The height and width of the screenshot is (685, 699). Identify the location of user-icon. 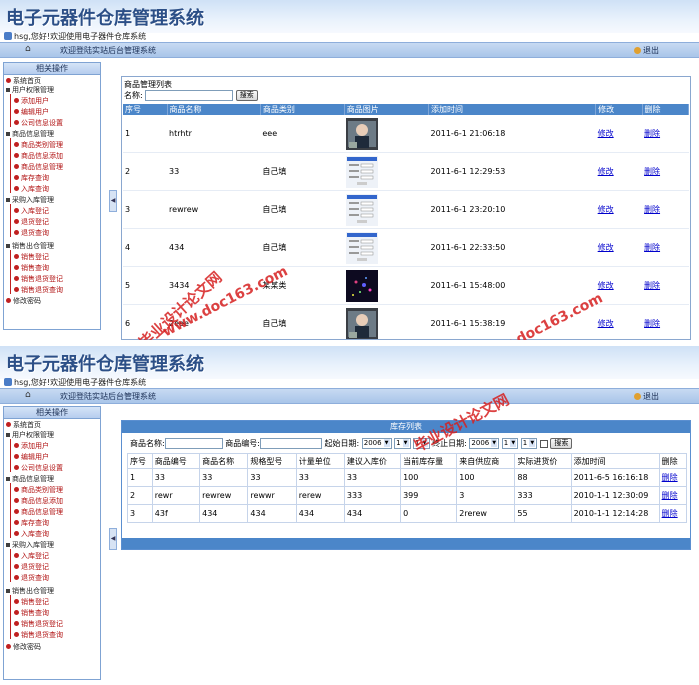
(8, 382).